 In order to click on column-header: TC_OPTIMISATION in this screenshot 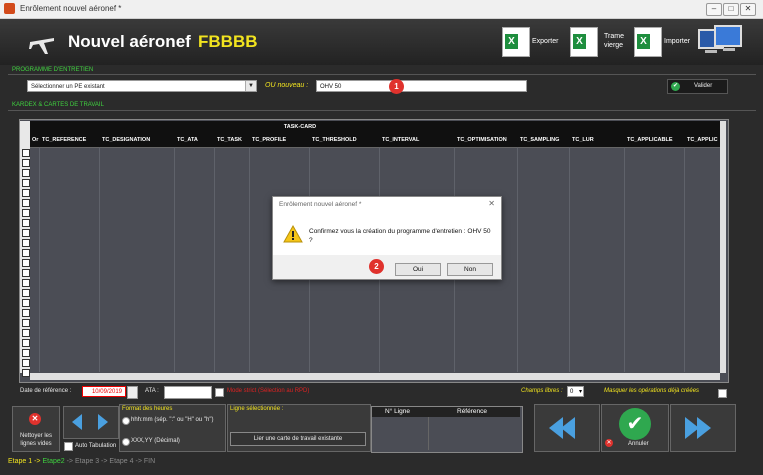, I will do `click(482, 140)`.